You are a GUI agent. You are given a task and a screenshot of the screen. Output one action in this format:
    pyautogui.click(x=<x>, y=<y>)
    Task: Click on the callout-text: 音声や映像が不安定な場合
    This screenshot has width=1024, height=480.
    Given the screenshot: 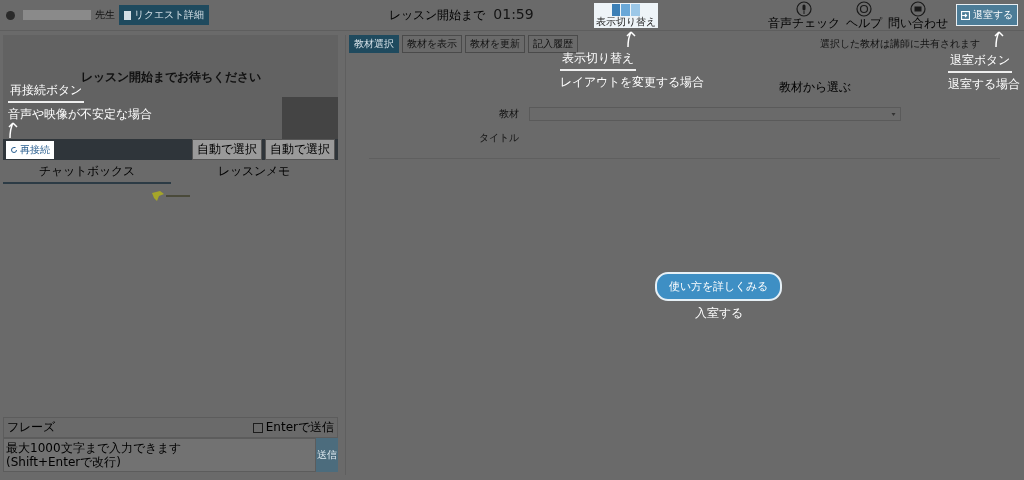 What is the action you would take?
    pyautogui.click(x=80, y=114)
    